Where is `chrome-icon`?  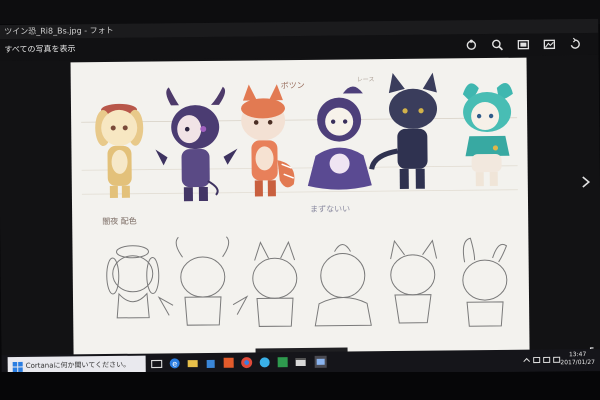
chrome-icon is located at coordinates (247, 362).